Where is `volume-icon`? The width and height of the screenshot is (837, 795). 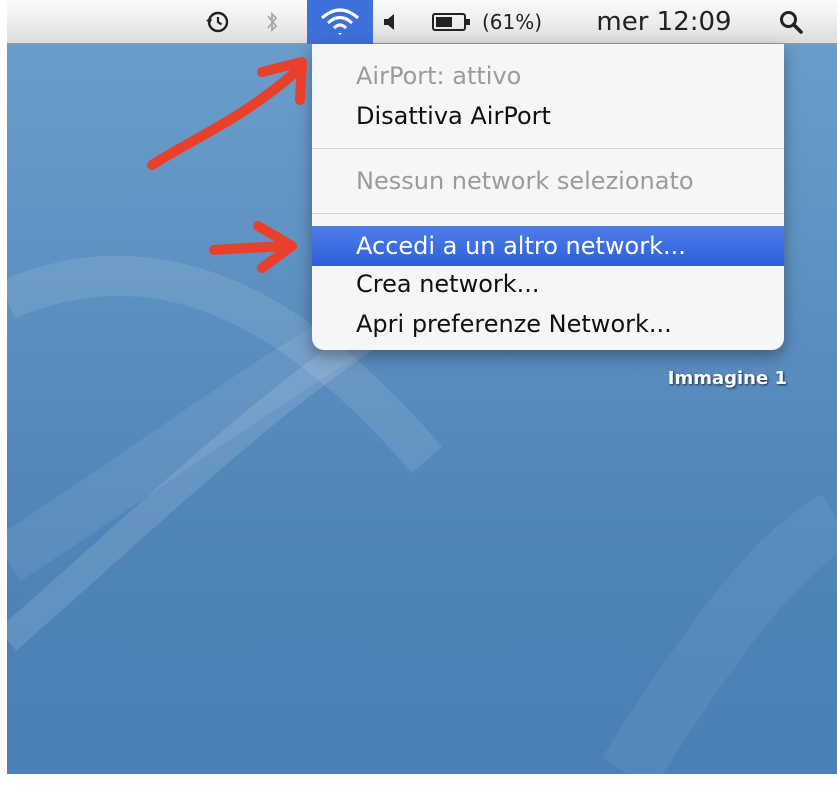
volume-icon is located at coordinates (389, 22).